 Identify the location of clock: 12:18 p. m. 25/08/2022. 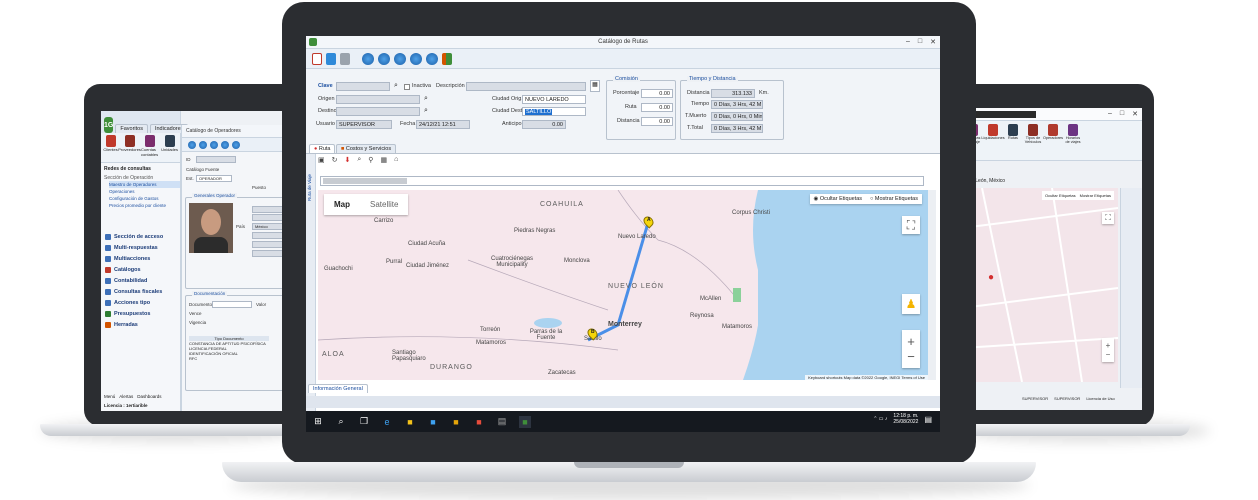
(905, 419).